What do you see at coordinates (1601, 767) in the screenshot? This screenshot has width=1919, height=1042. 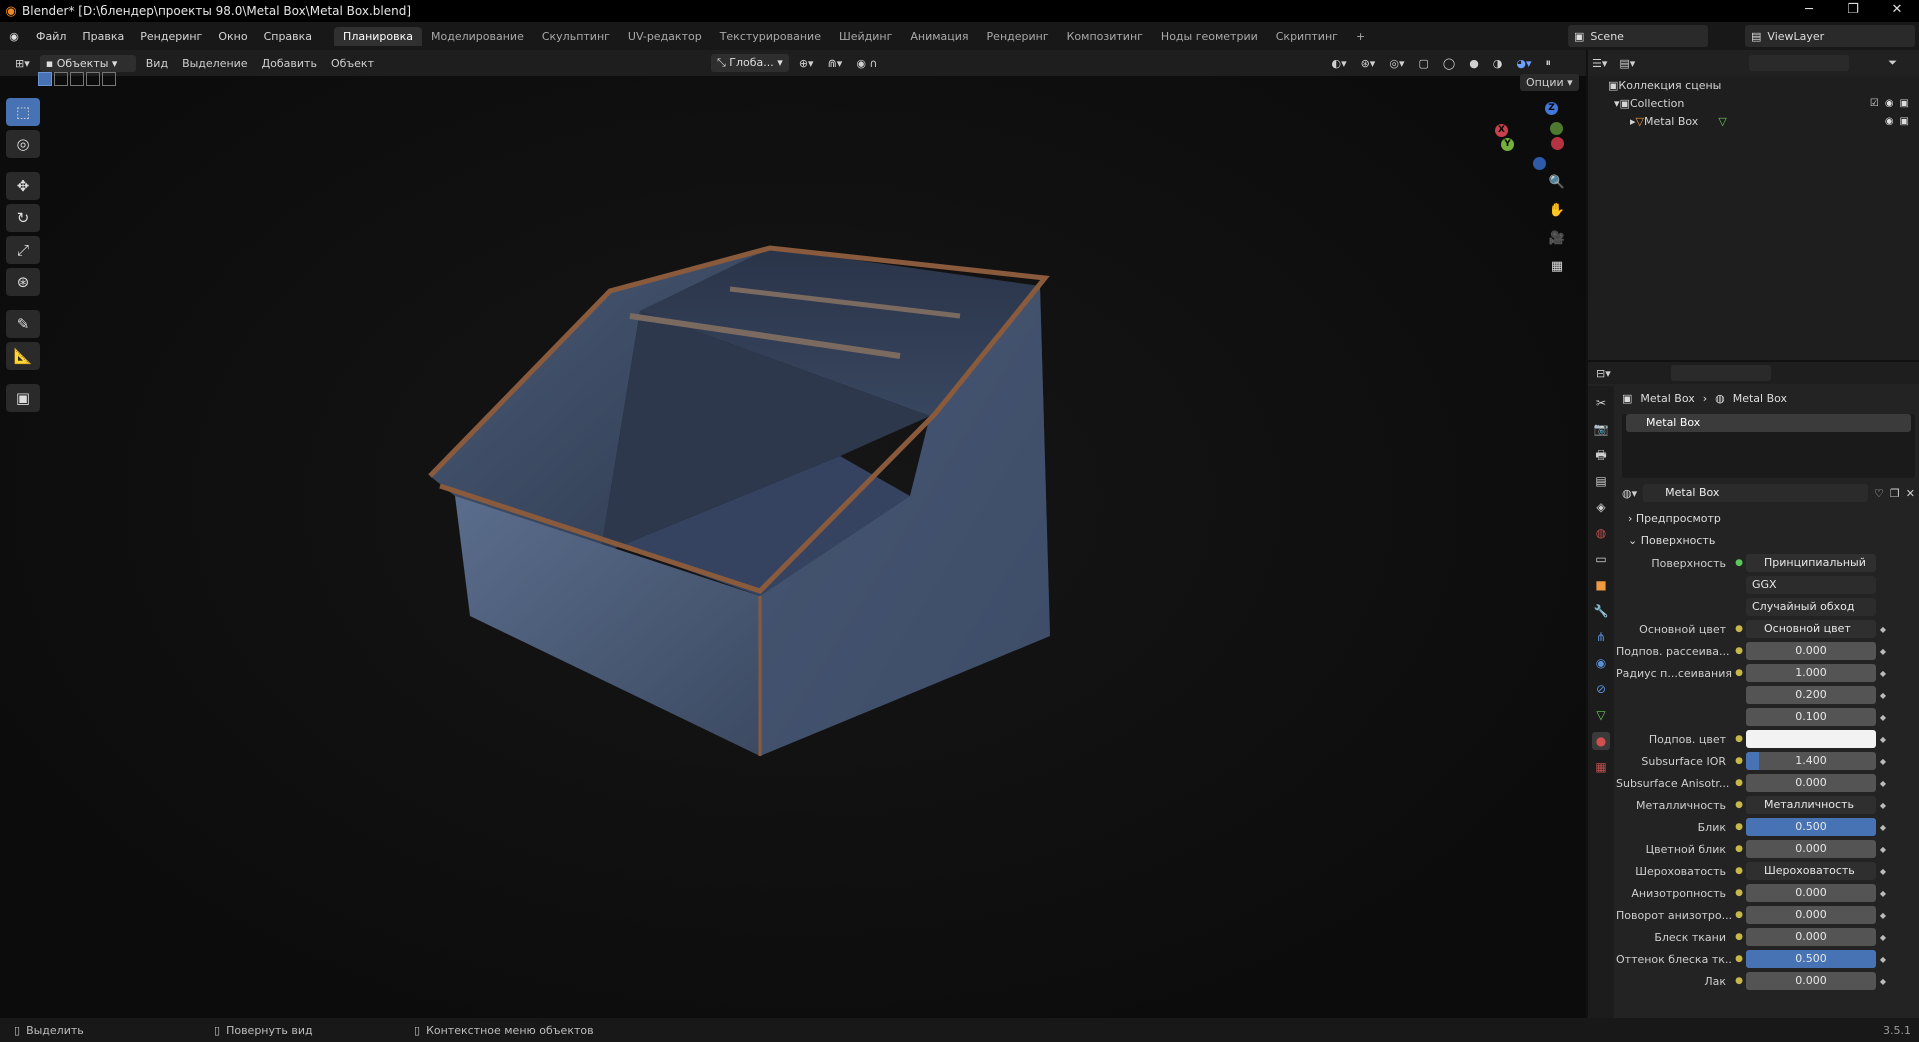 I see `texture-tab-icon: ▦` at bounding box center [1601, 767].